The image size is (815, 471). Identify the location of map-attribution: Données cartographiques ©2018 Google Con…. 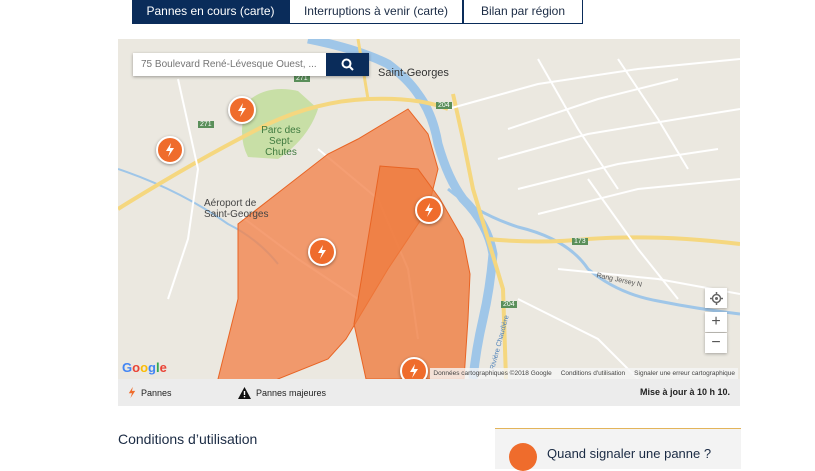
(584, 373).